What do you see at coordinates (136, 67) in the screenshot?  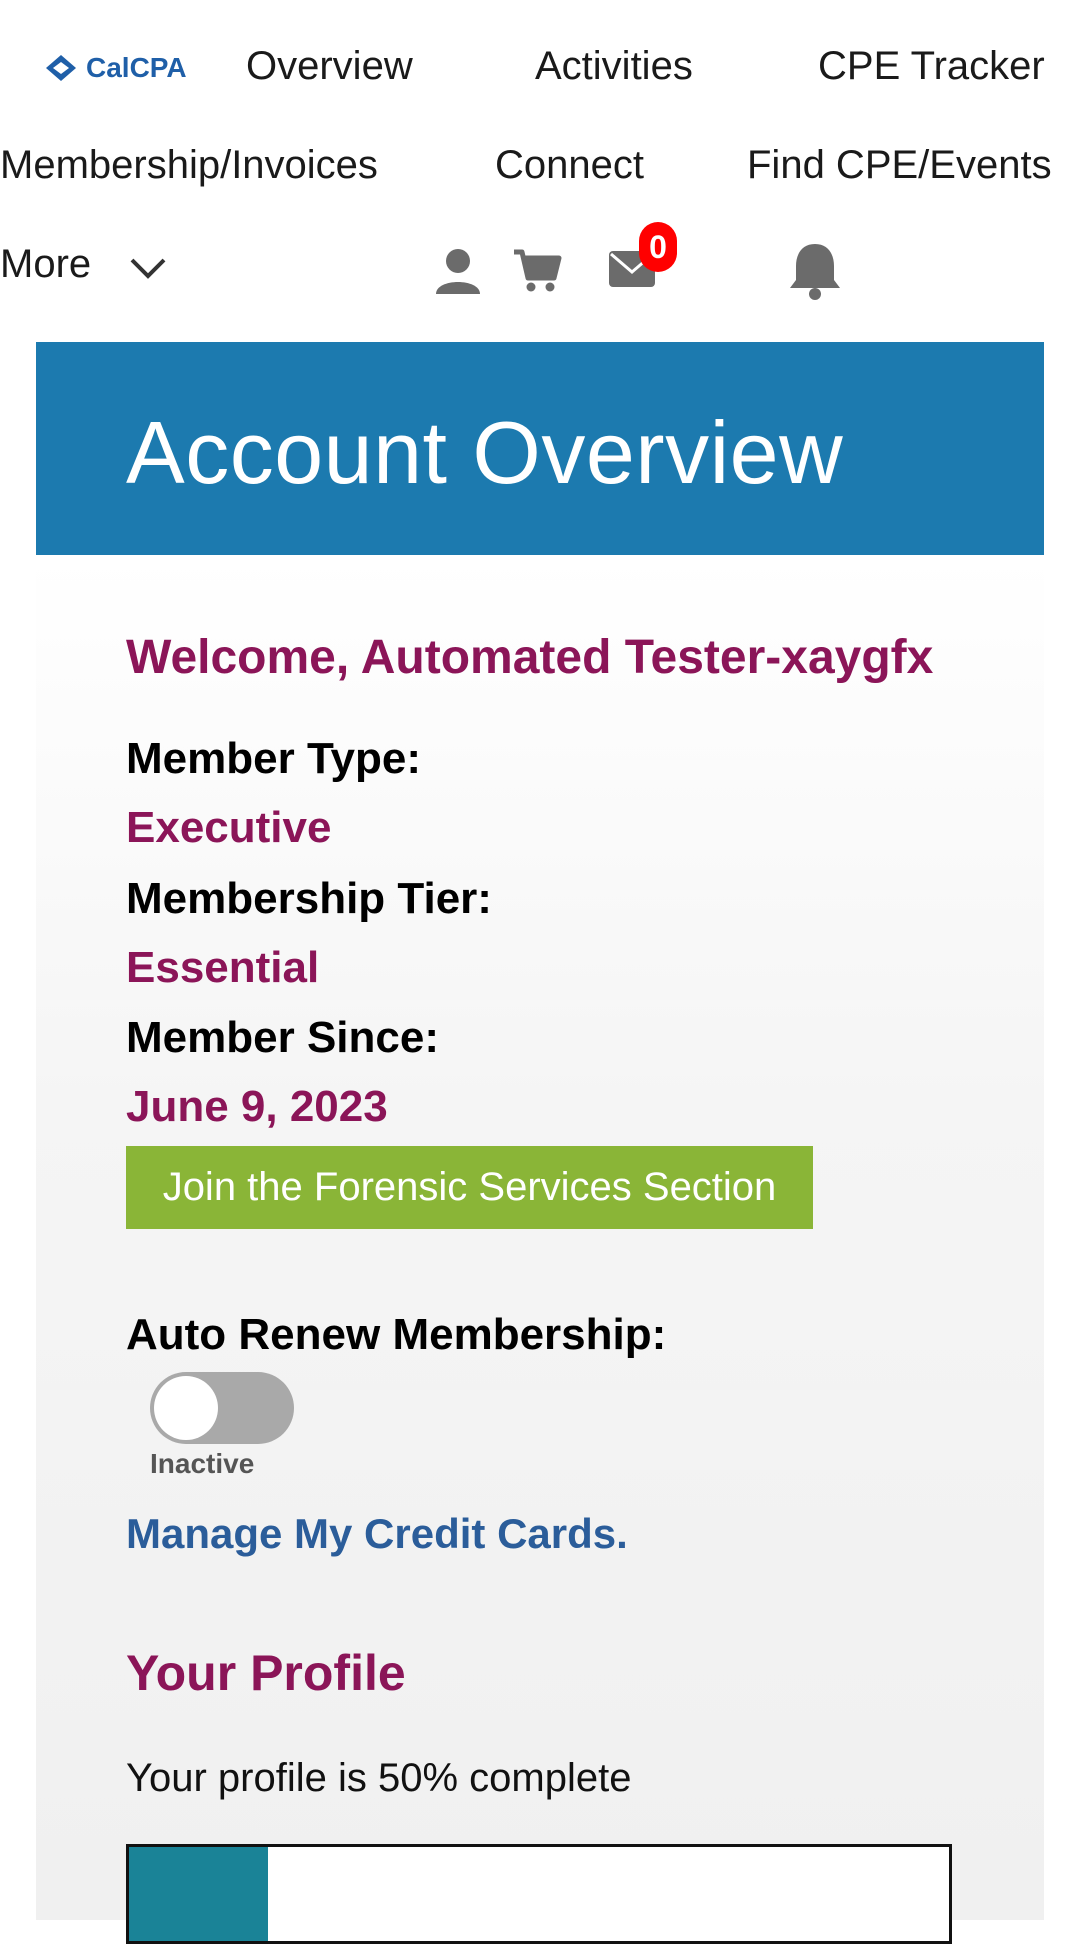 I see `logo-text: CalCPA` at bounding box center [136, 67].